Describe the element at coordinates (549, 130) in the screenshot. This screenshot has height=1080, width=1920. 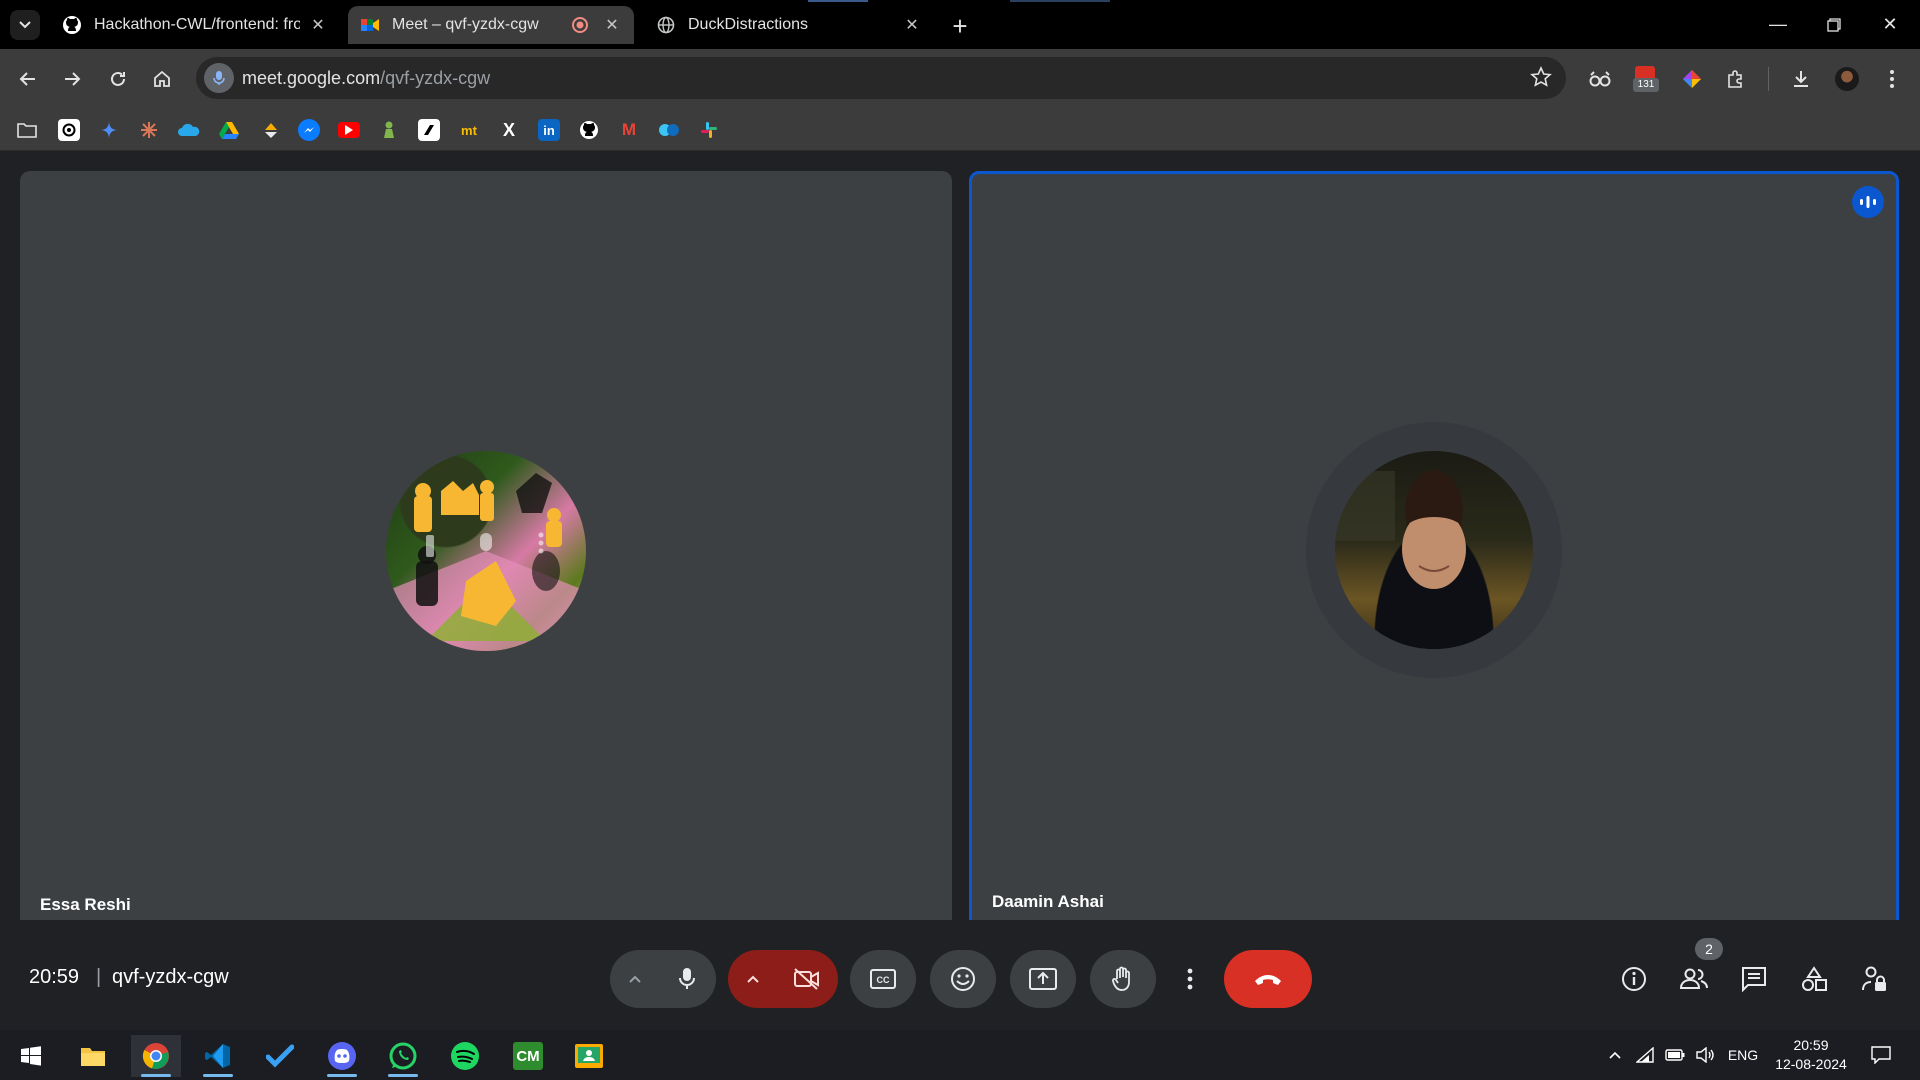
I see `linkedin-icon: in` at that location.